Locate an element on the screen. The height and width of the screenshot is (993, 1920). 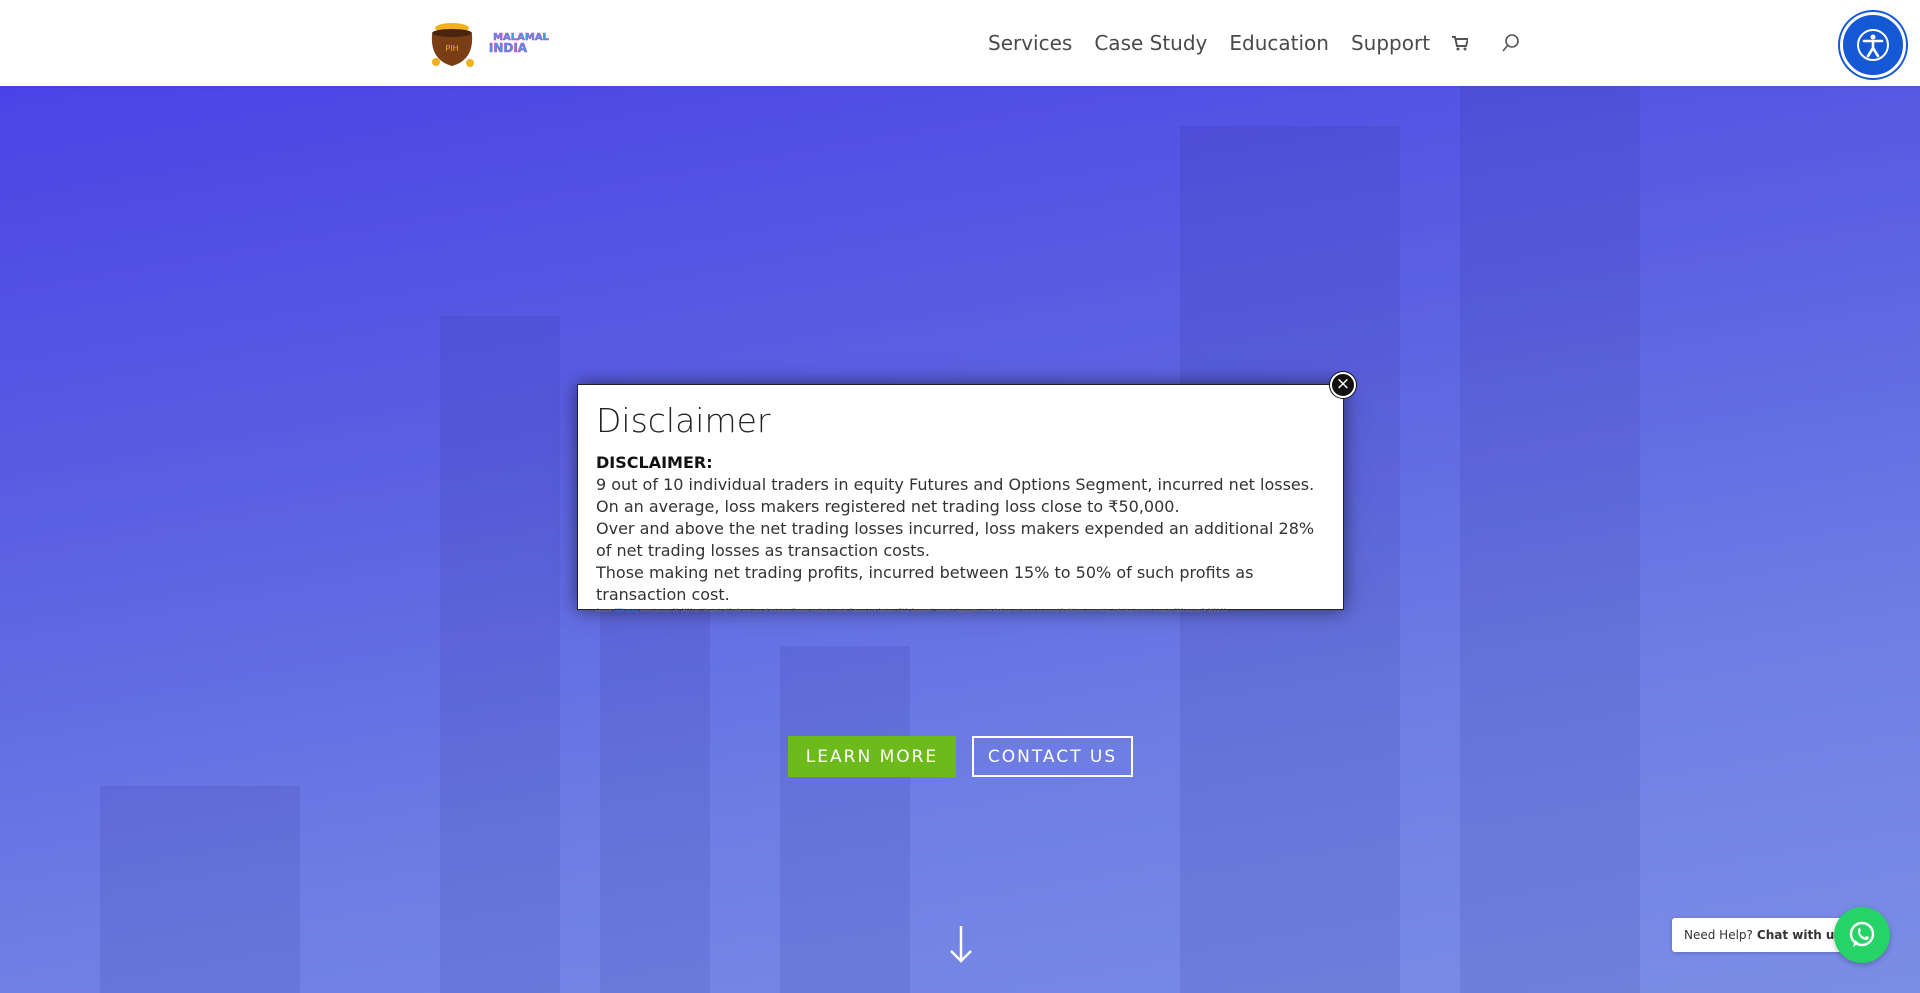
arrow-down-icon is located at coordinates (961, 946).